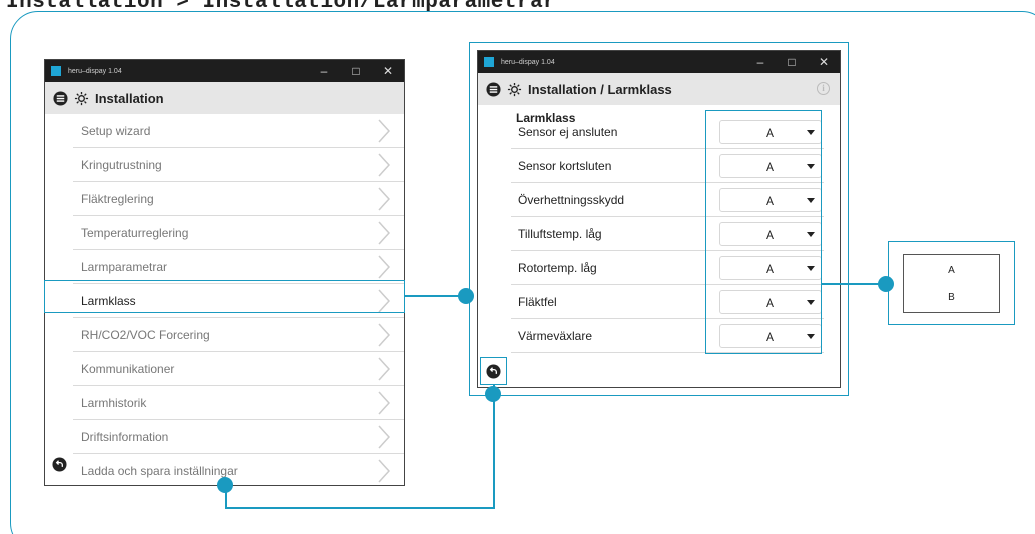 The image size is (1035, 534). I want to click on info-icon: i, so click(823, 88).